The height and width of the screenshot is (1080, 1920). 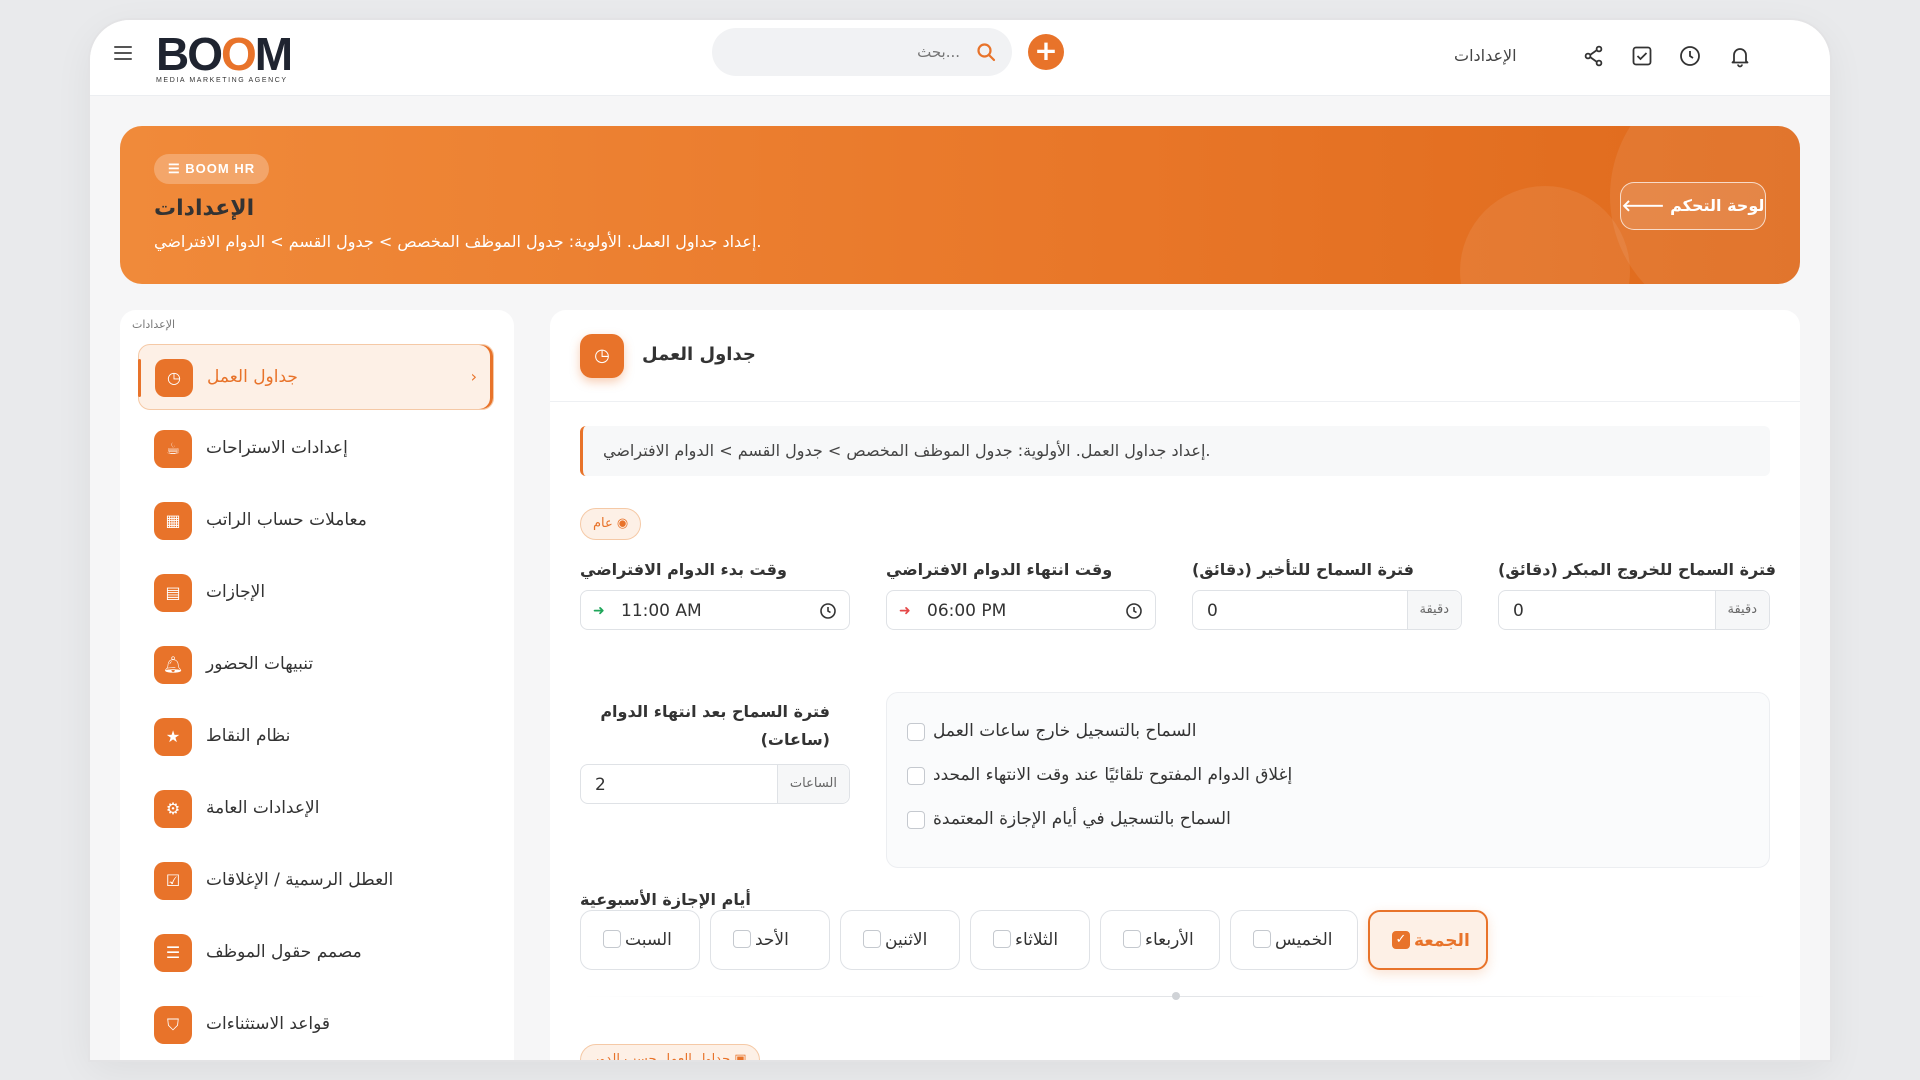 What do you see at coordinates (286, 520) in the screenshot?
I see `sidebar-item-label: معاملات حساب الراتب` at bounding box center [286, 520].